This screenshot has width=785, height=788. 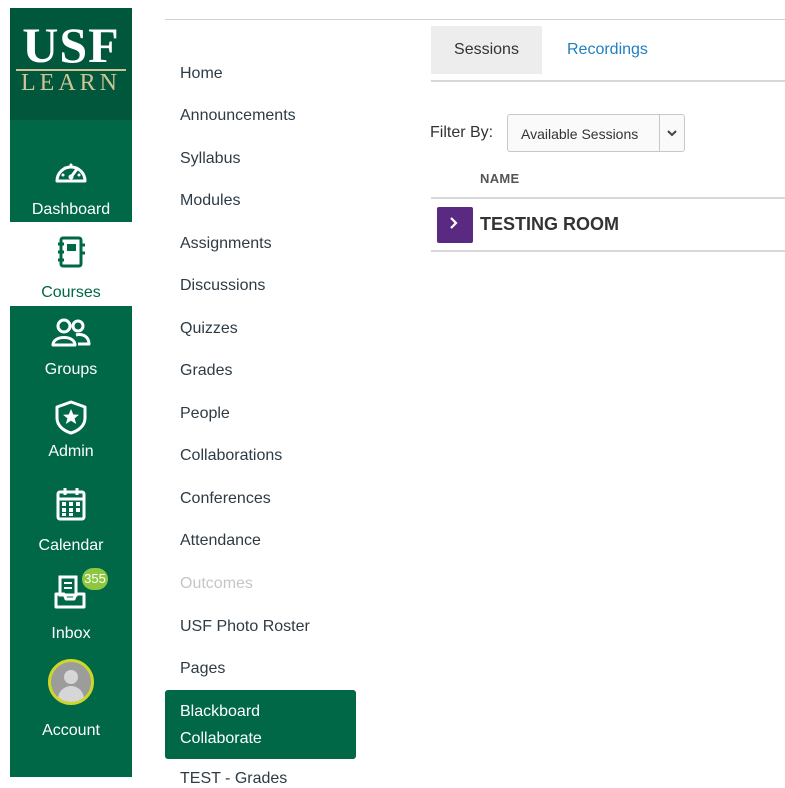 What do you see at coordinates (71, 83) in the screenshot?
I see `logo-learn-text: LEARN` at bounding box center [71, 83].